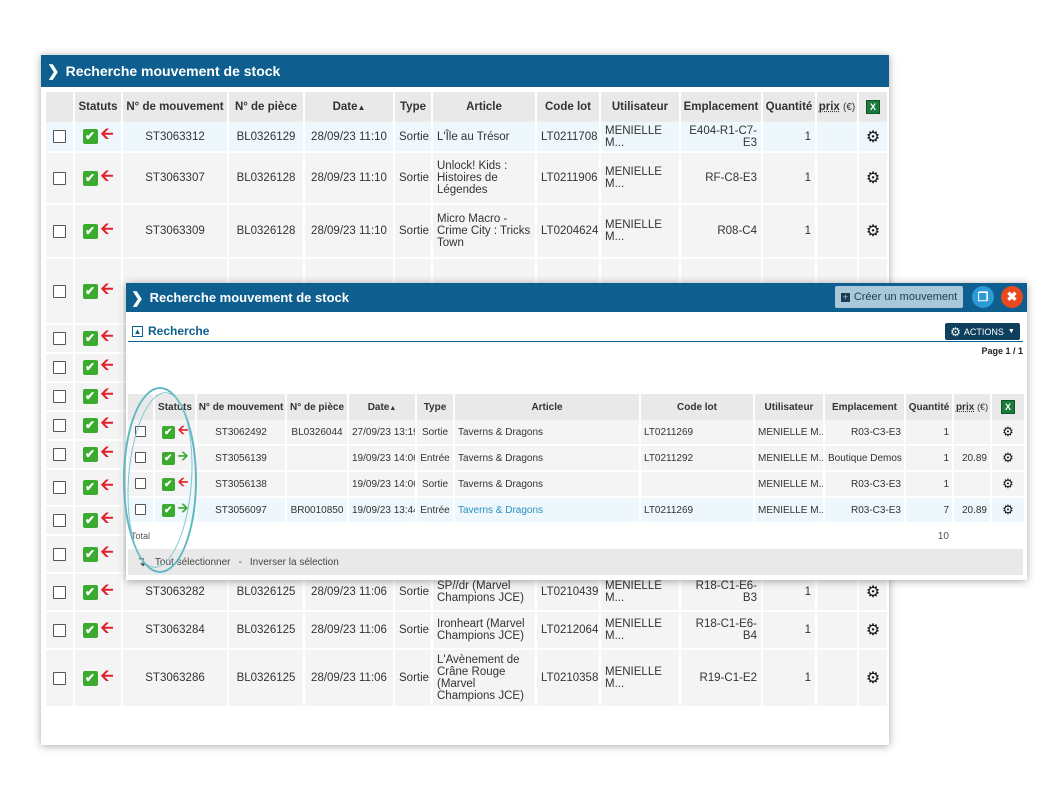 This screenshot has height=800, width=1063. Describe the element at coordinates (349, 137) in the screenshot. I see `movement-date: 28/09/23 11:10` at that location.